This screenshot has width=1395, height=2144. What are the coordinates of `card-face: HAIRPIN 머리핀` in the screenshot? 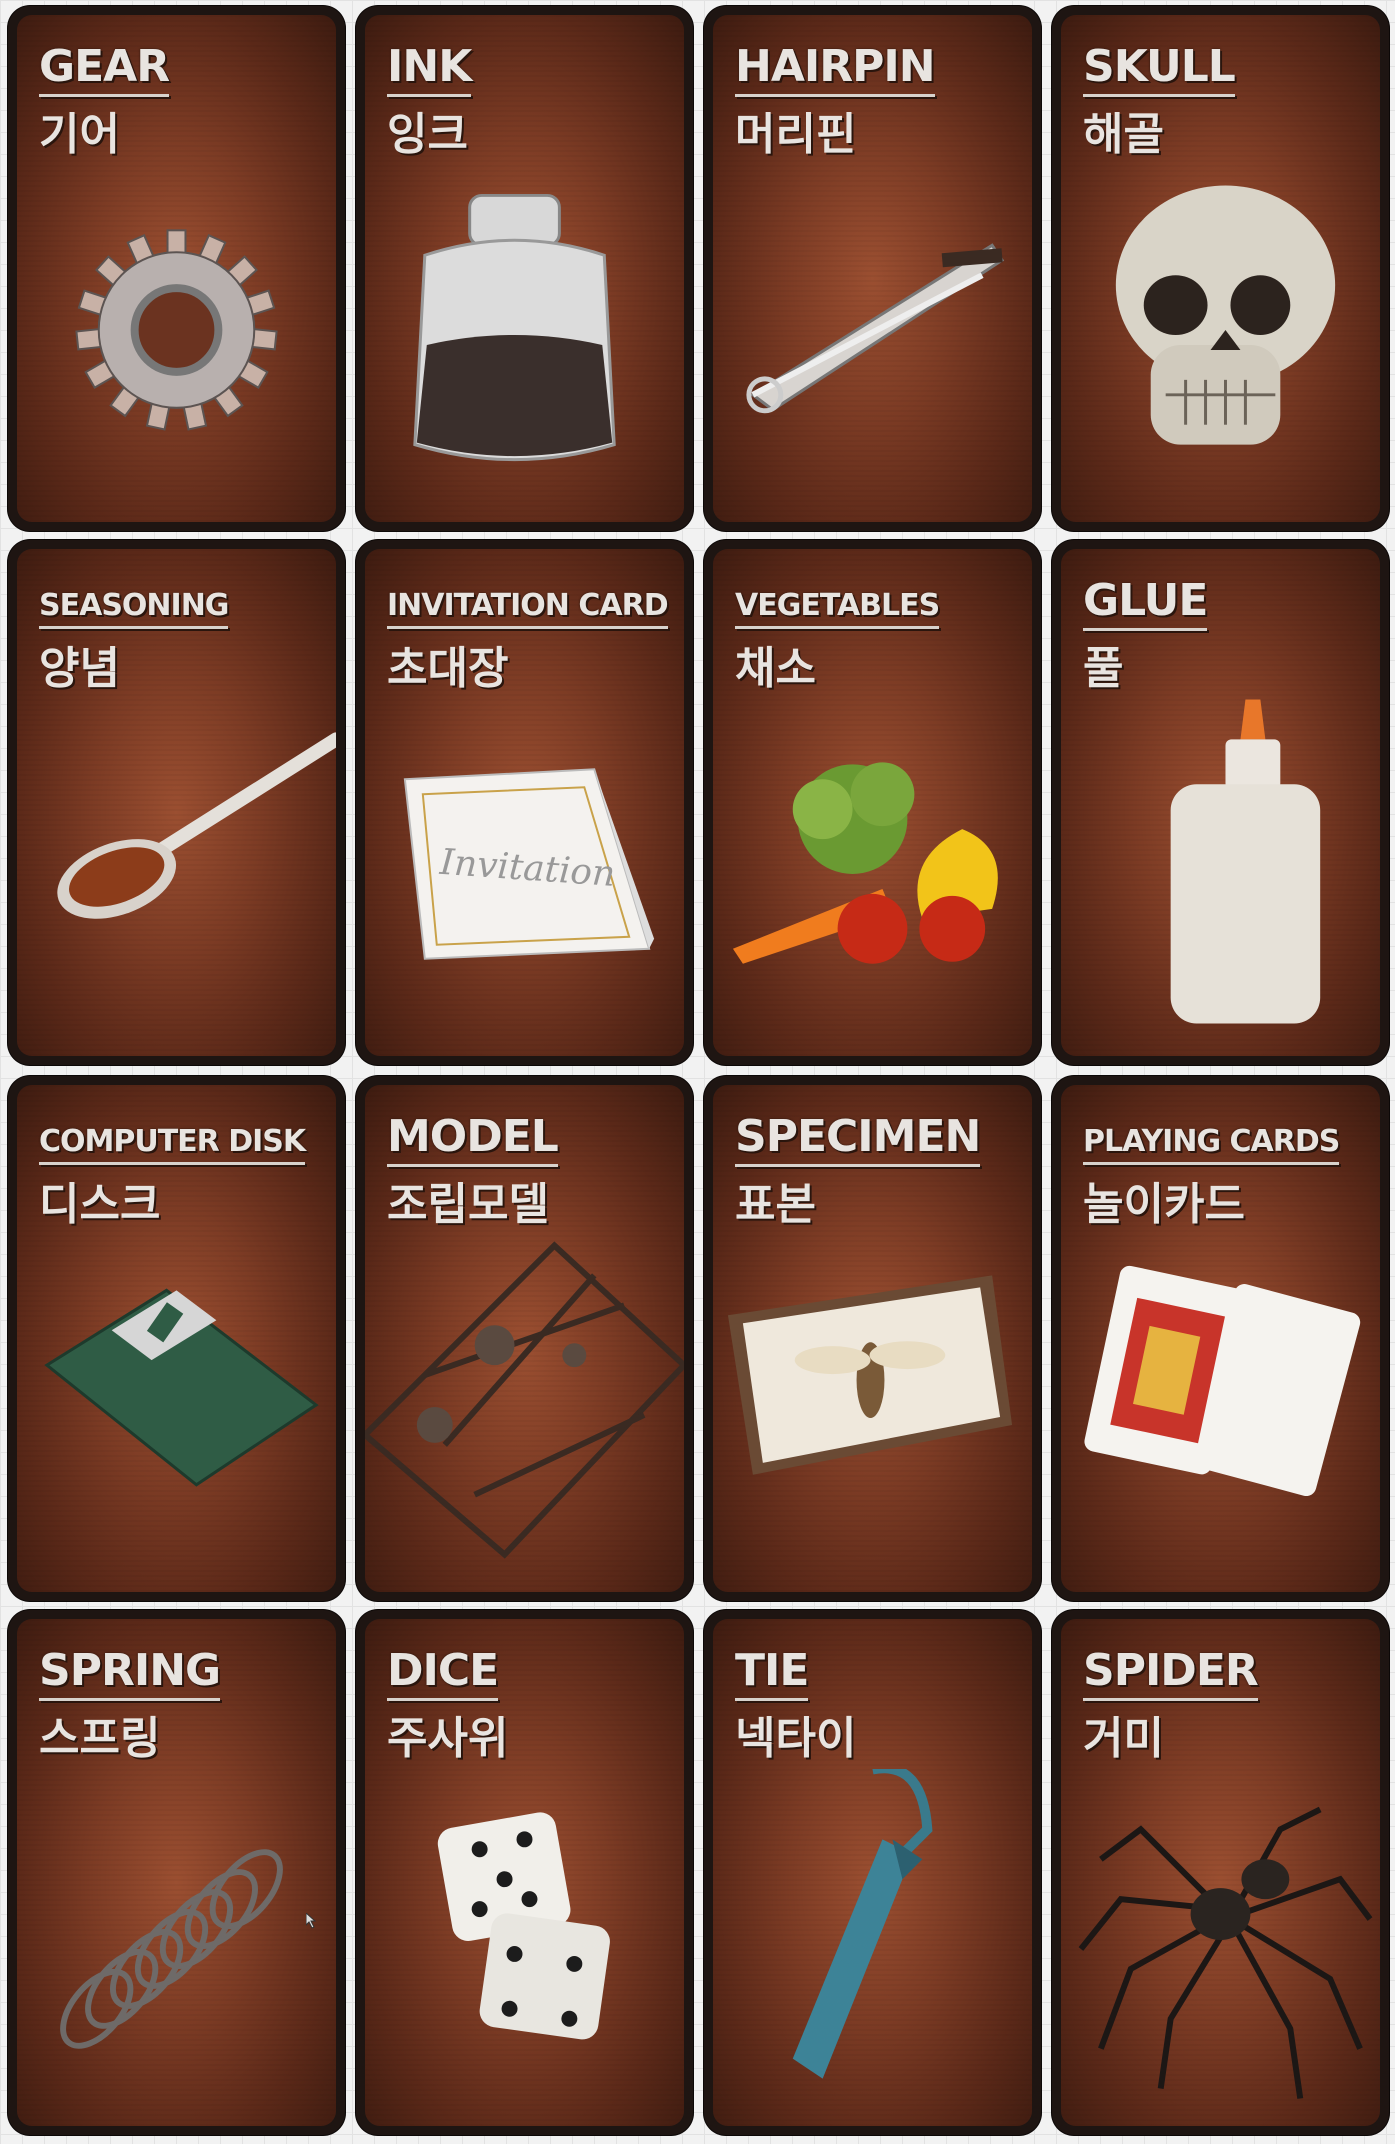 It's located at (872, 268).